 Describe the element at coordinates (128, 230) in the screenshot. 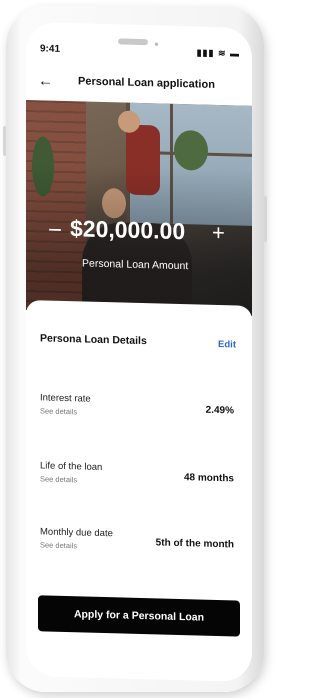

I see `loan-amount: $20,000.00` at that location.